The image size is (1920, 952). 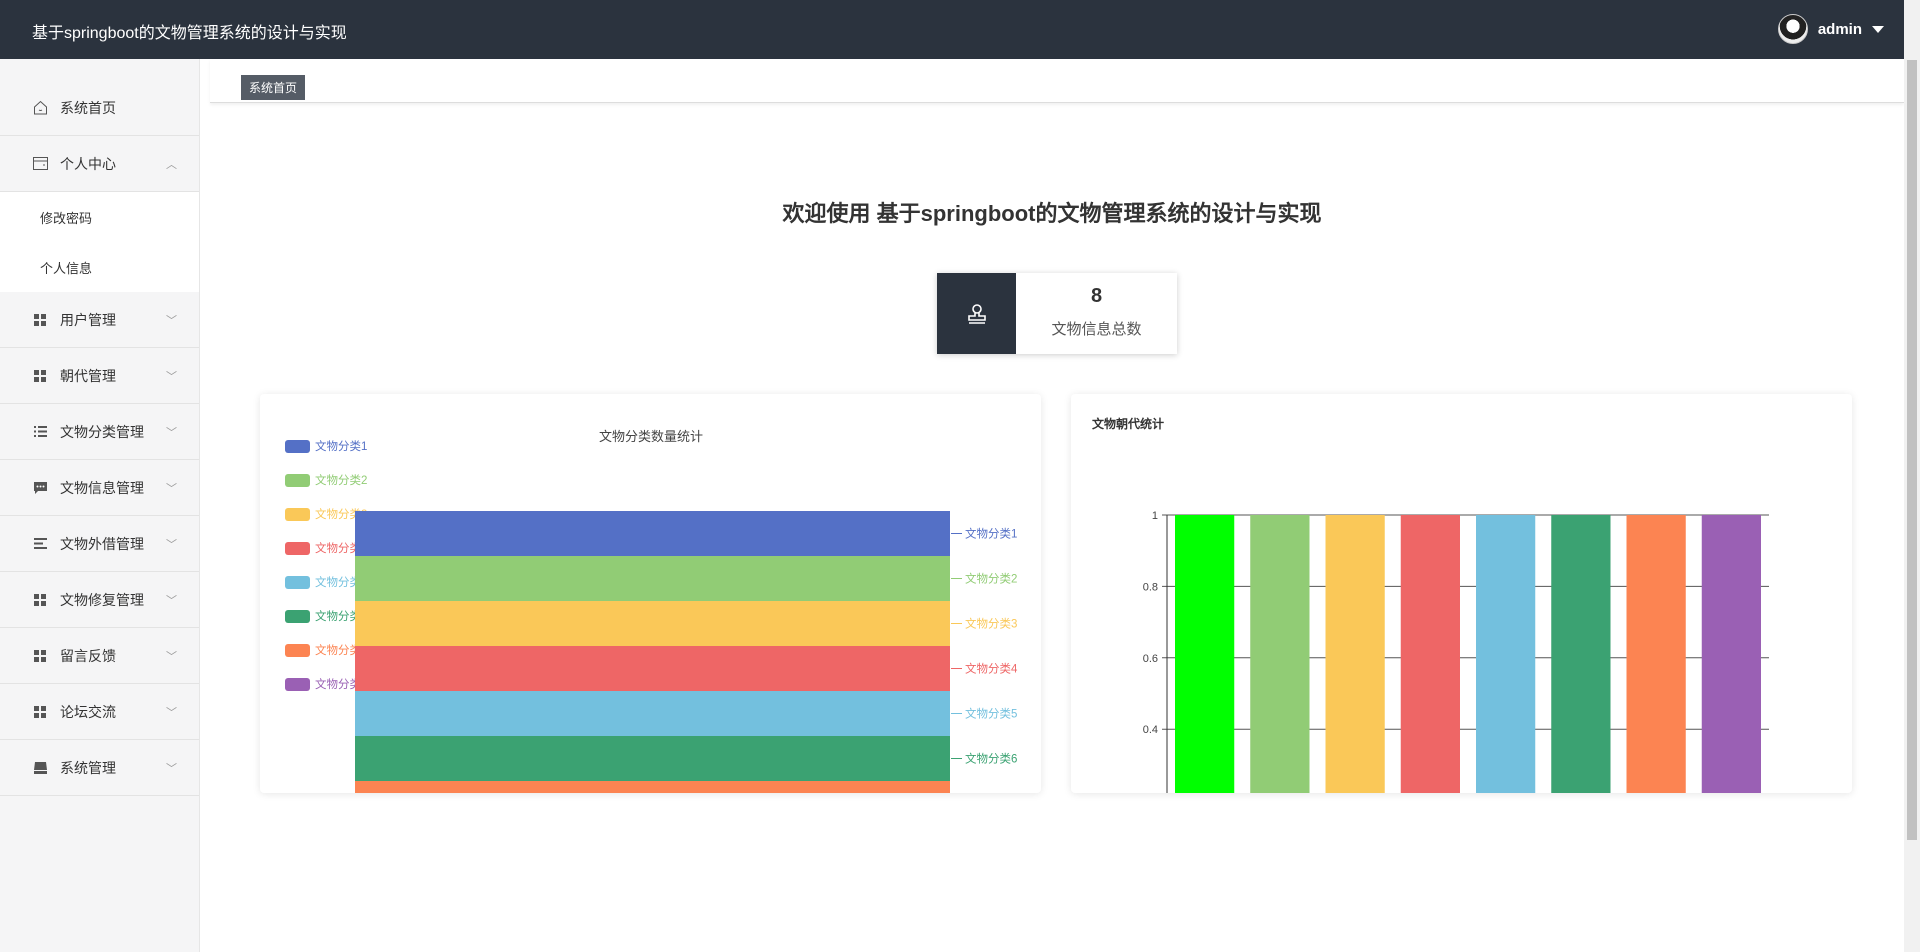 I want to click on sidebar-item-1: 朝代管理 ﹀, so click(x=99, y=376).